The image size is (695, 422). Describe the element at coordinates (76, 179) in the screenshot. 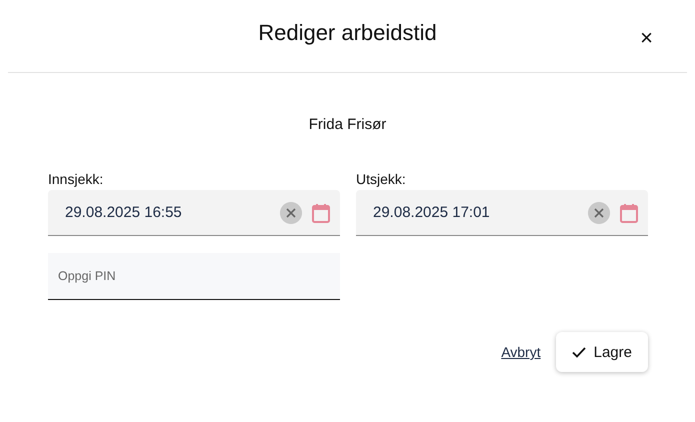

I see `field-label: Innsjekk:` at that location.